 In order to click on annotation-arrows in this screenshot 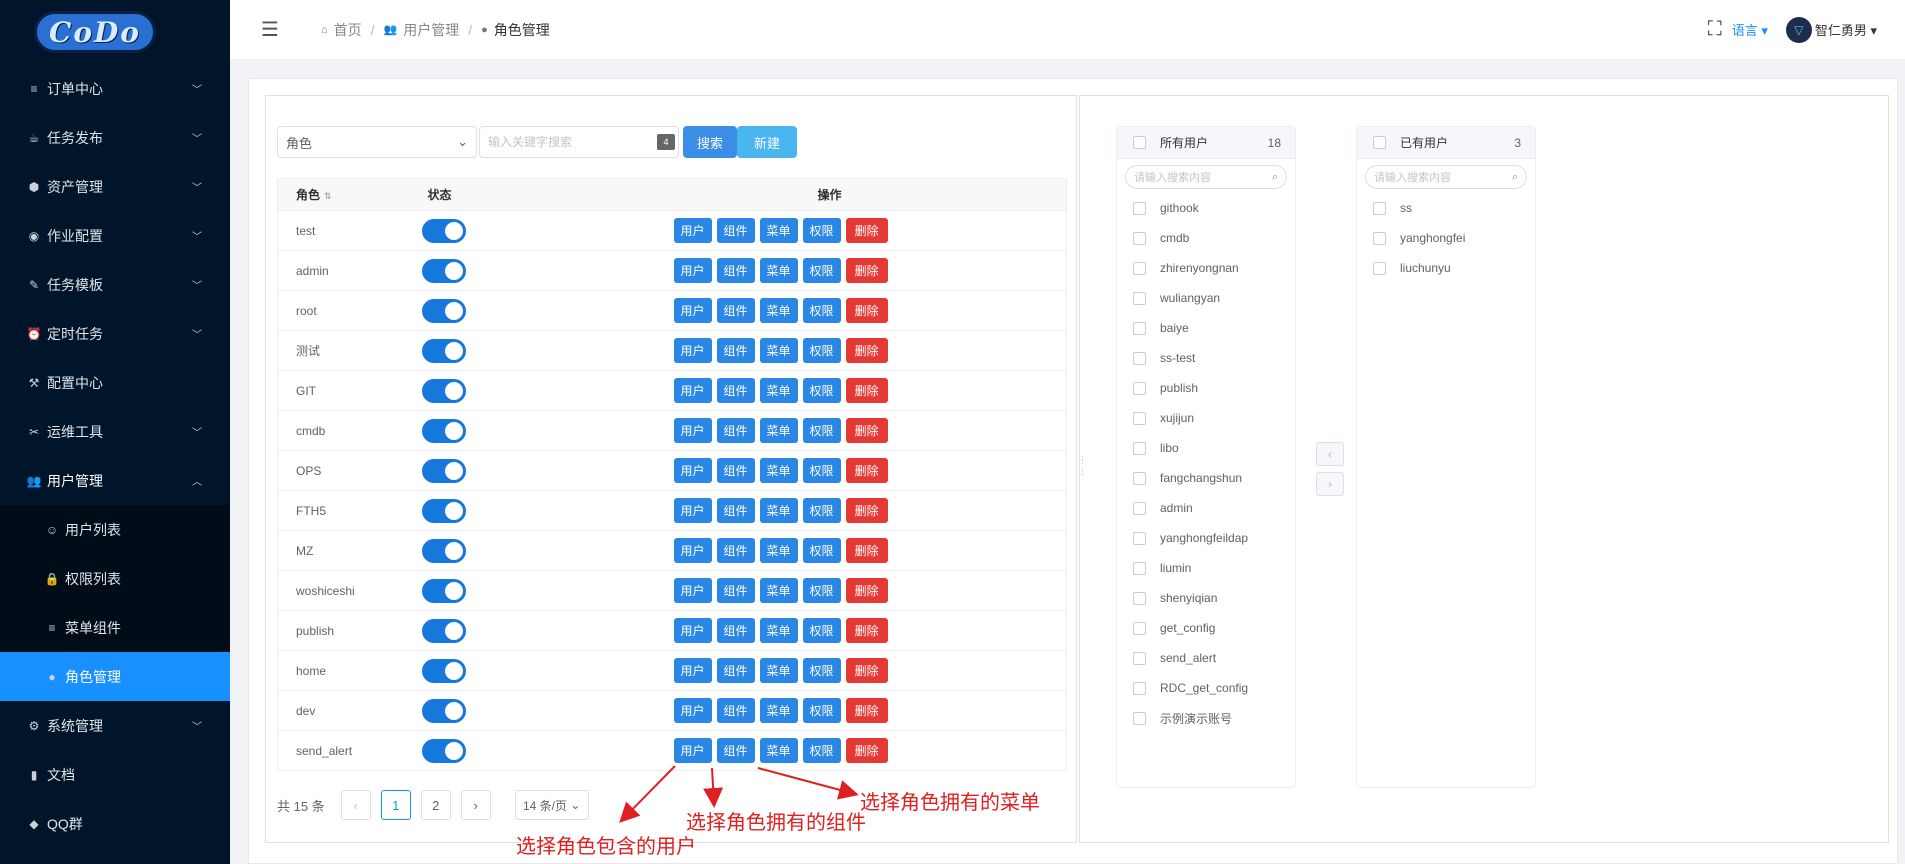, I will do `click(739, 794)`.